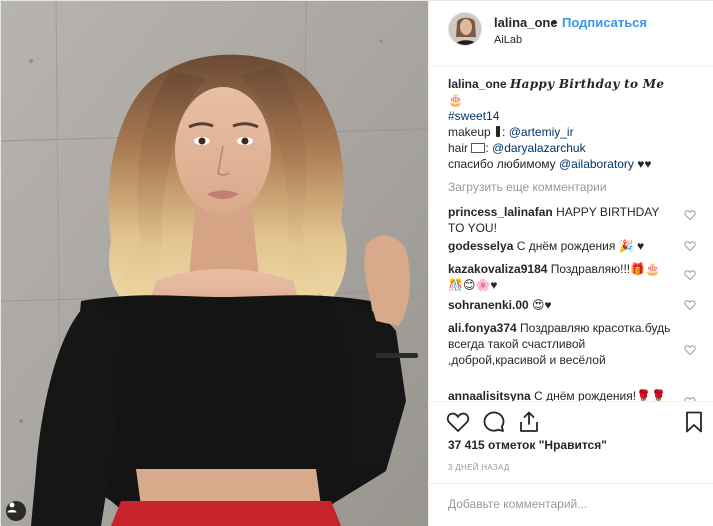 This screenshot has height=526, width=713. Describe the element at coordinates (480, 246) in the screenshot. I see `comment-username: godesselya` at that location.